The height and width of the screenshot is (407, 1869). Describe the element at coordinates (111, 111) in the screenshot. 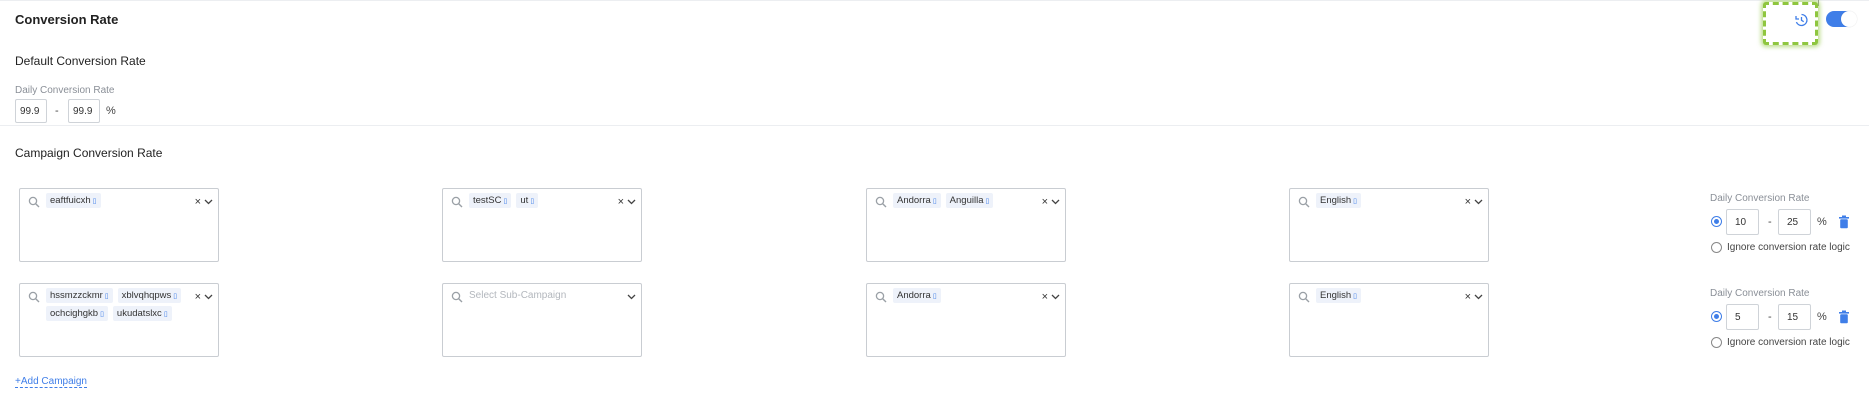

I see `default-percent-unit: %` at that location.